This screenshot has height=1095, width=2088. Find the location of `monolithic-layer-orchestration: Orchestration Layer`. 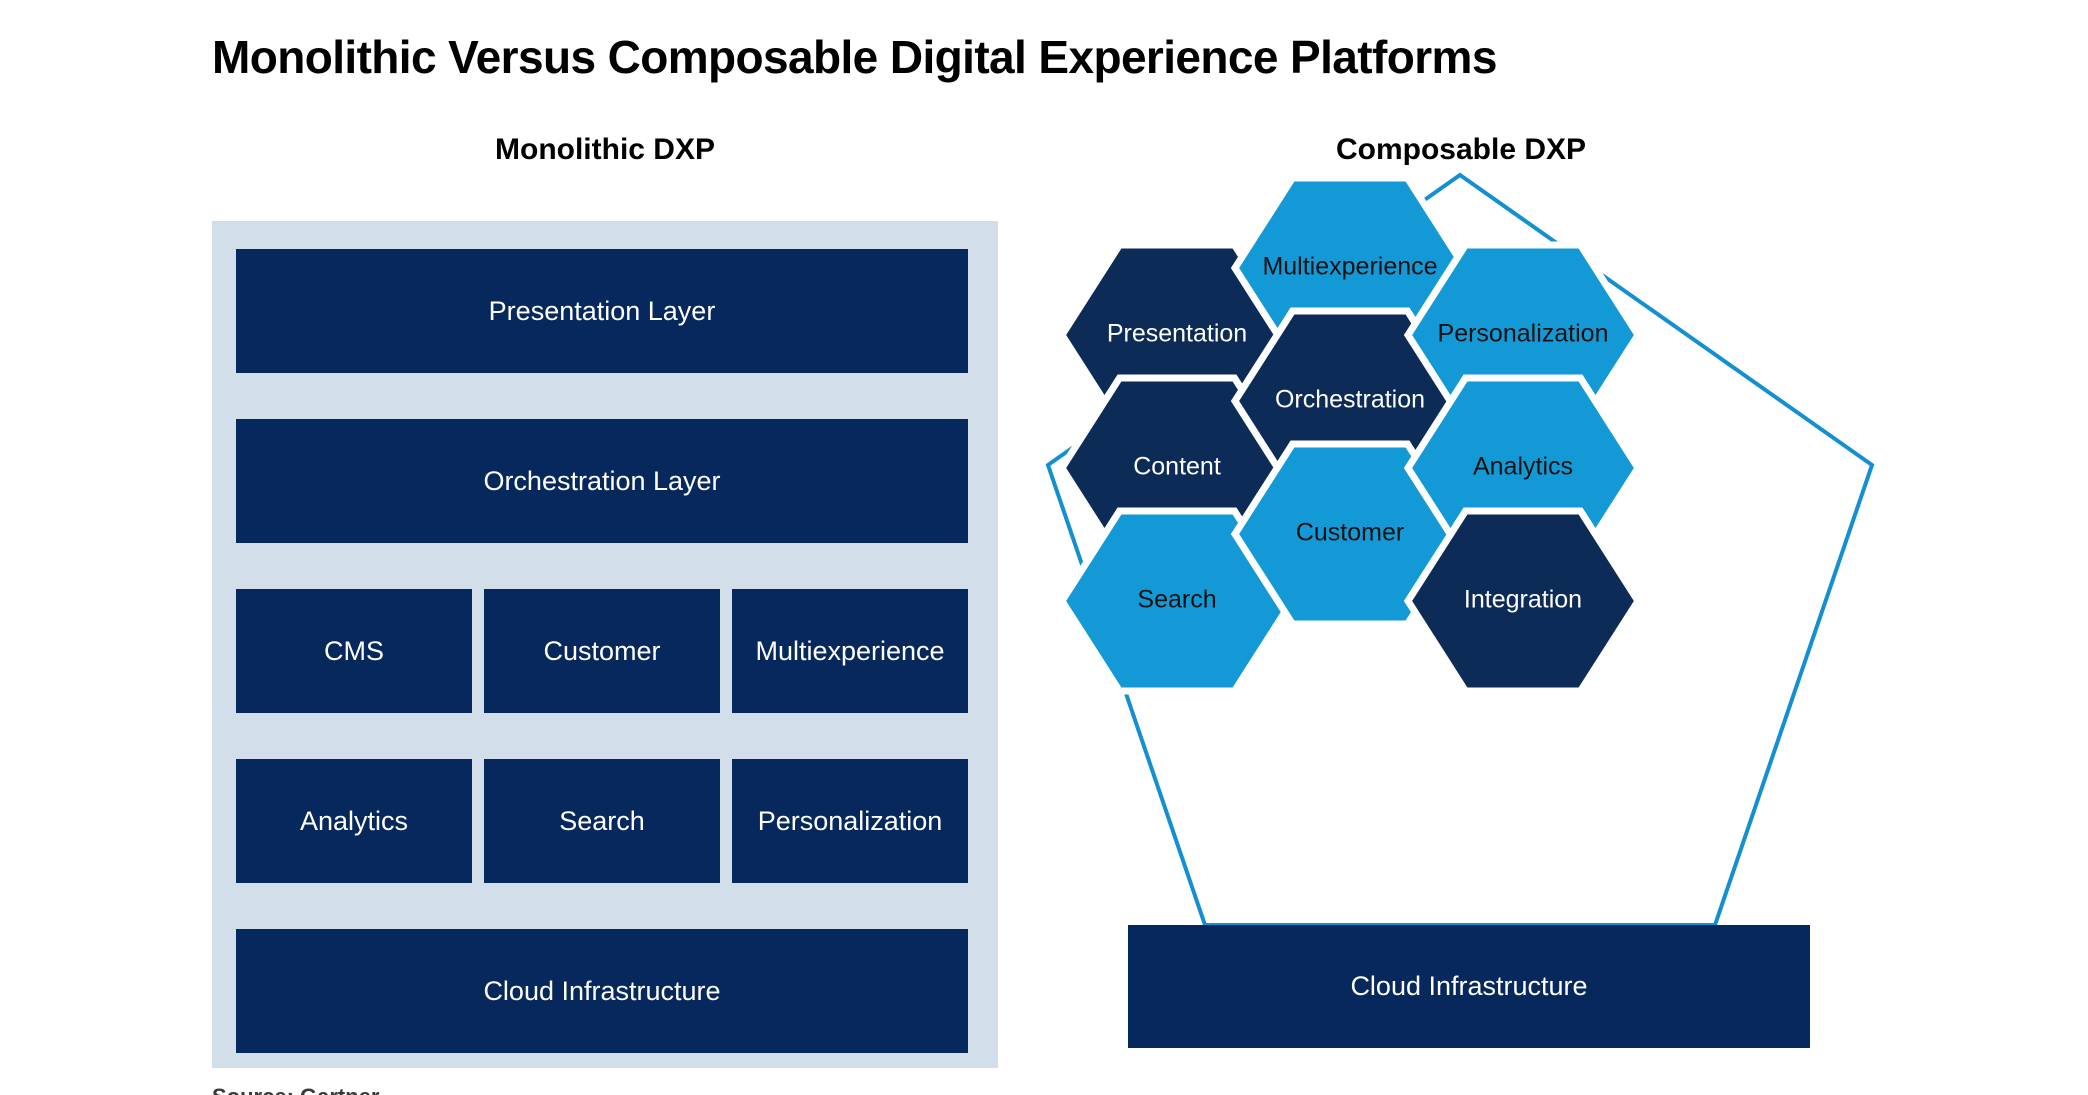

monolithic-layer-orchestration: Orchestration Layer is located at coordinates (602, 481).